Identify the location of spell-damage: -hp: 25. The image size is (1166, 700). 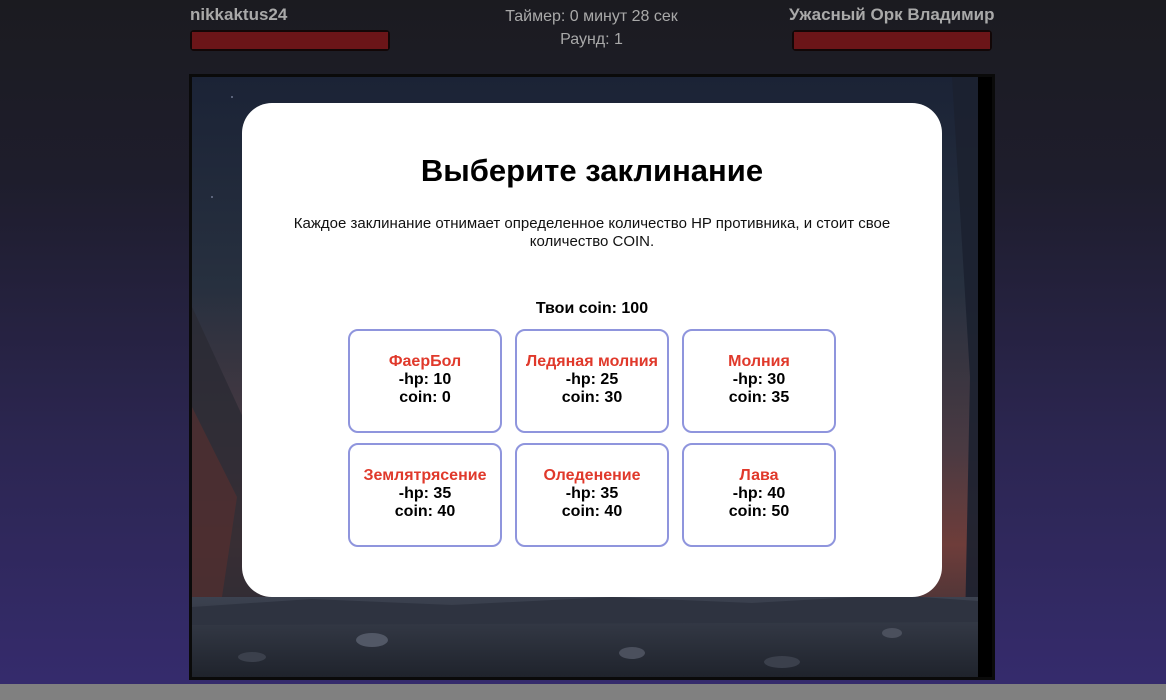
(592, 379).